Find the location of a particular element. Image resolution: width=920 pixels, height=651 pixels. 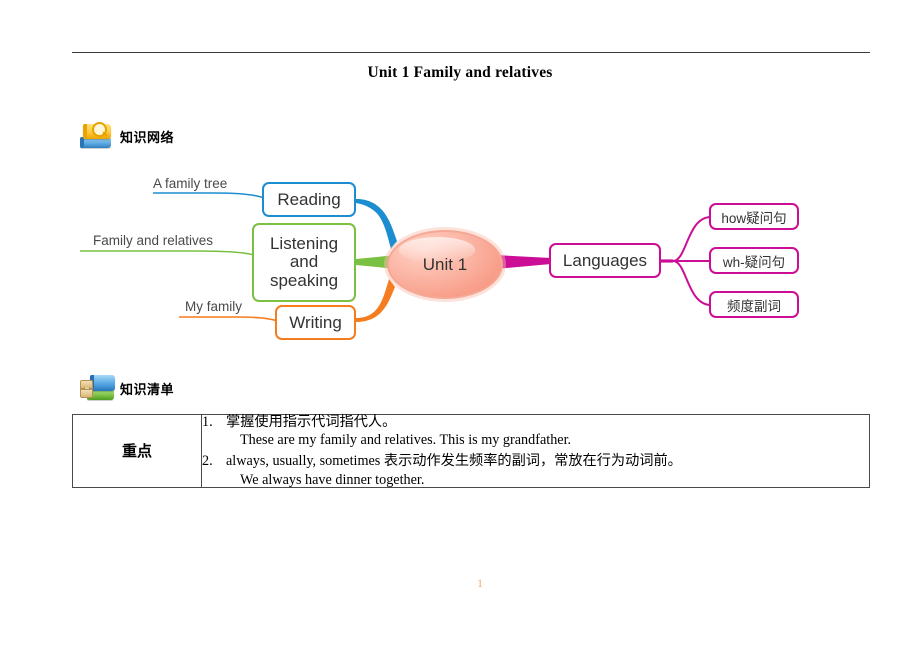

books-hourglass-icon is located at coordinates (97, 388).